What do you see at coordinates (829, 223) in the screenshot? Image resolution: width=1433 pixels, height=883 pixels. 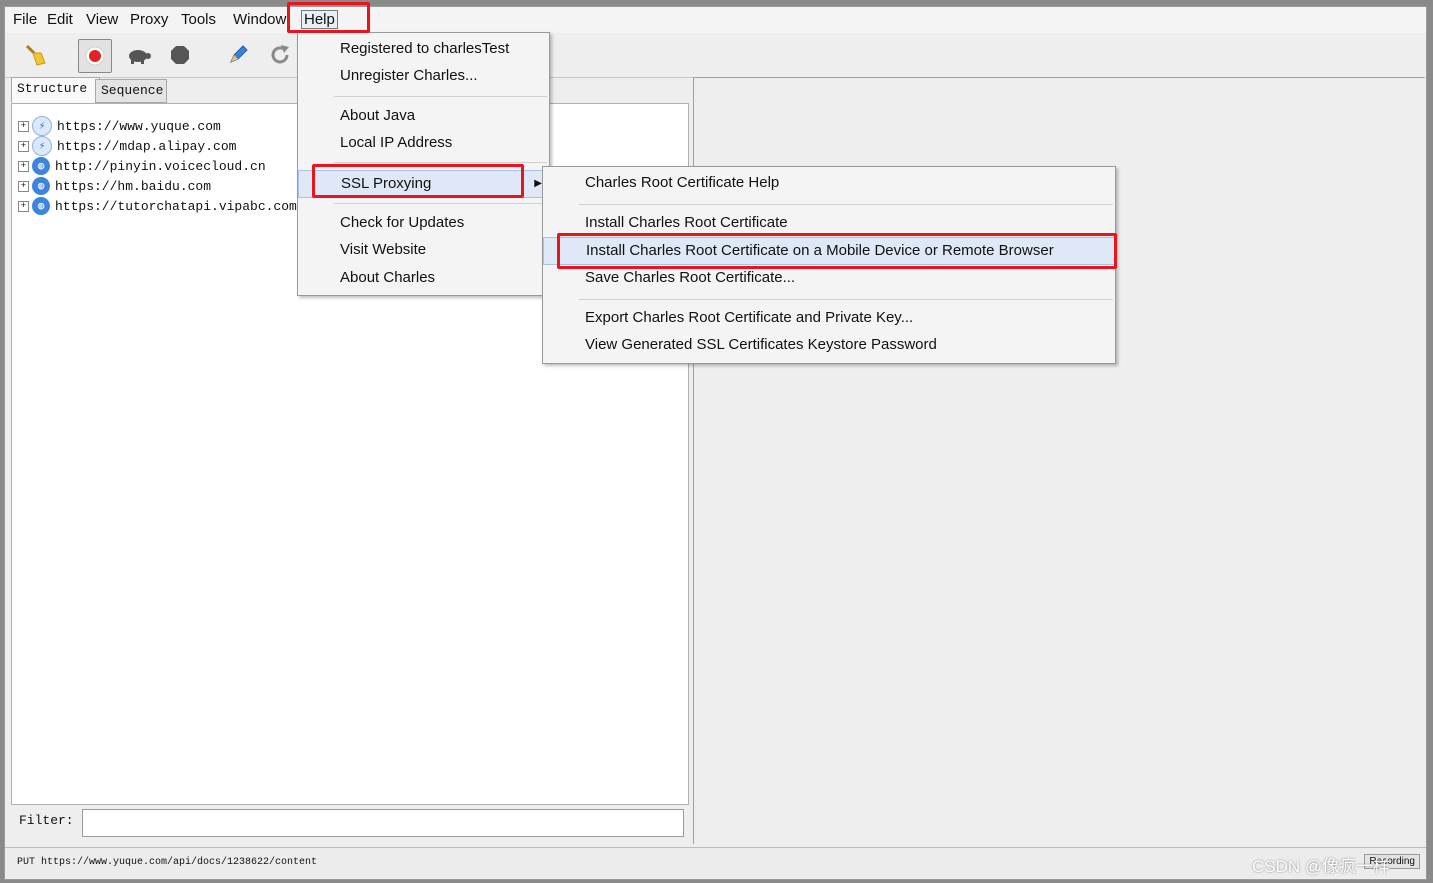 I see `menu-item-install-root-cert: Install Charles Root Certificate` at bounding box center [829, 223].